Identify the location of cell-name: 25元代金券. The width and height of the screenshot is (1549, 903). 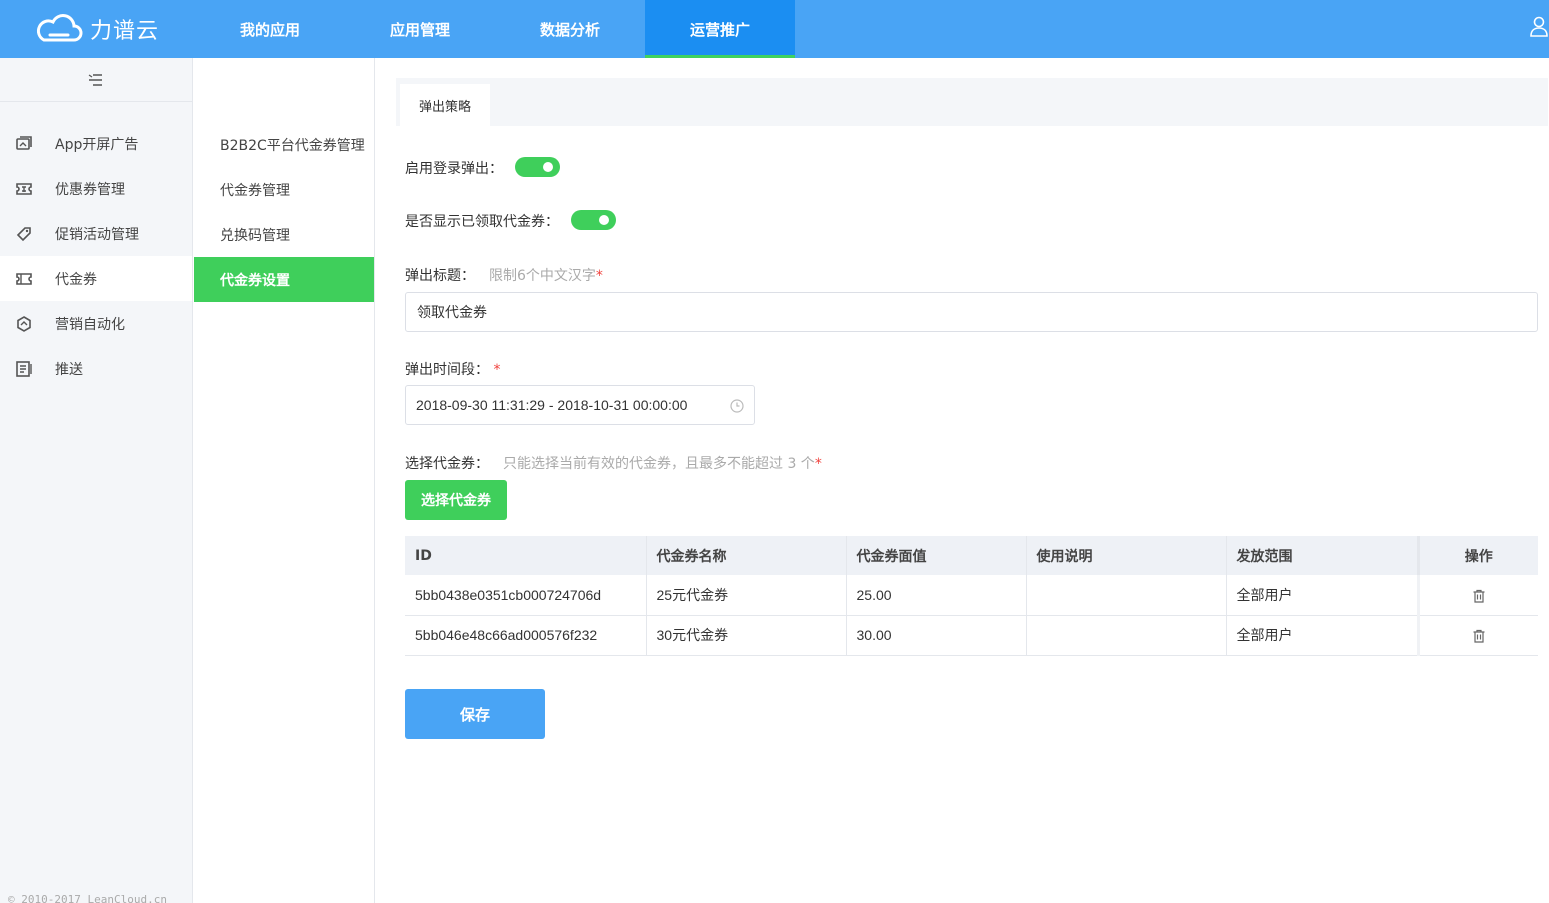
(746, 595).